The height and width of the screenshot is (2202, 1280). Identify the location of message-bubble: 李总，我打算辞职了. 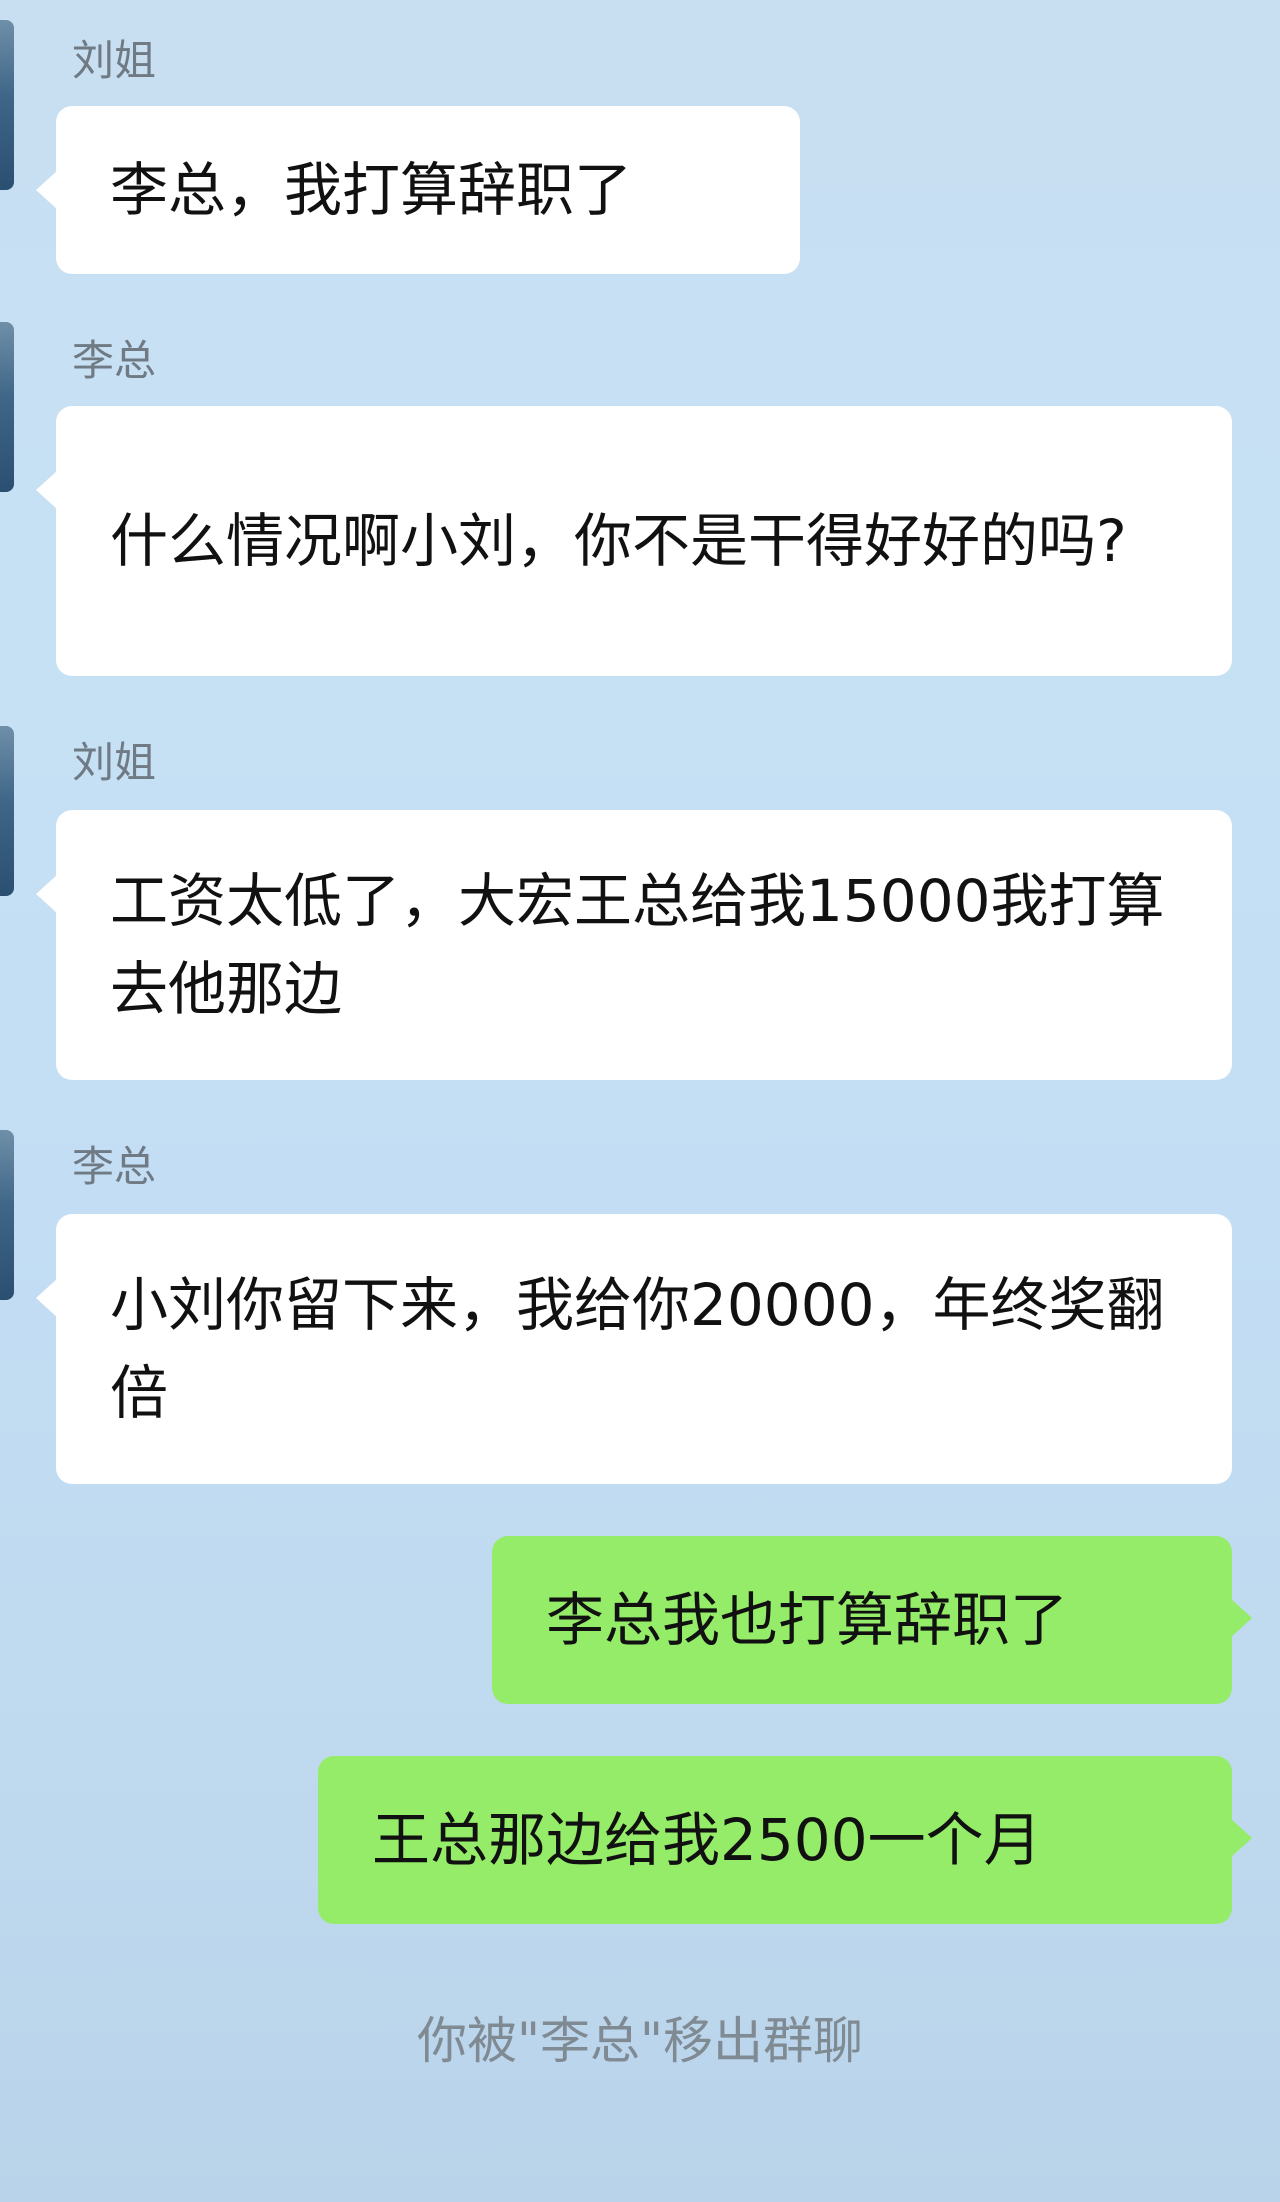
(418, 190).